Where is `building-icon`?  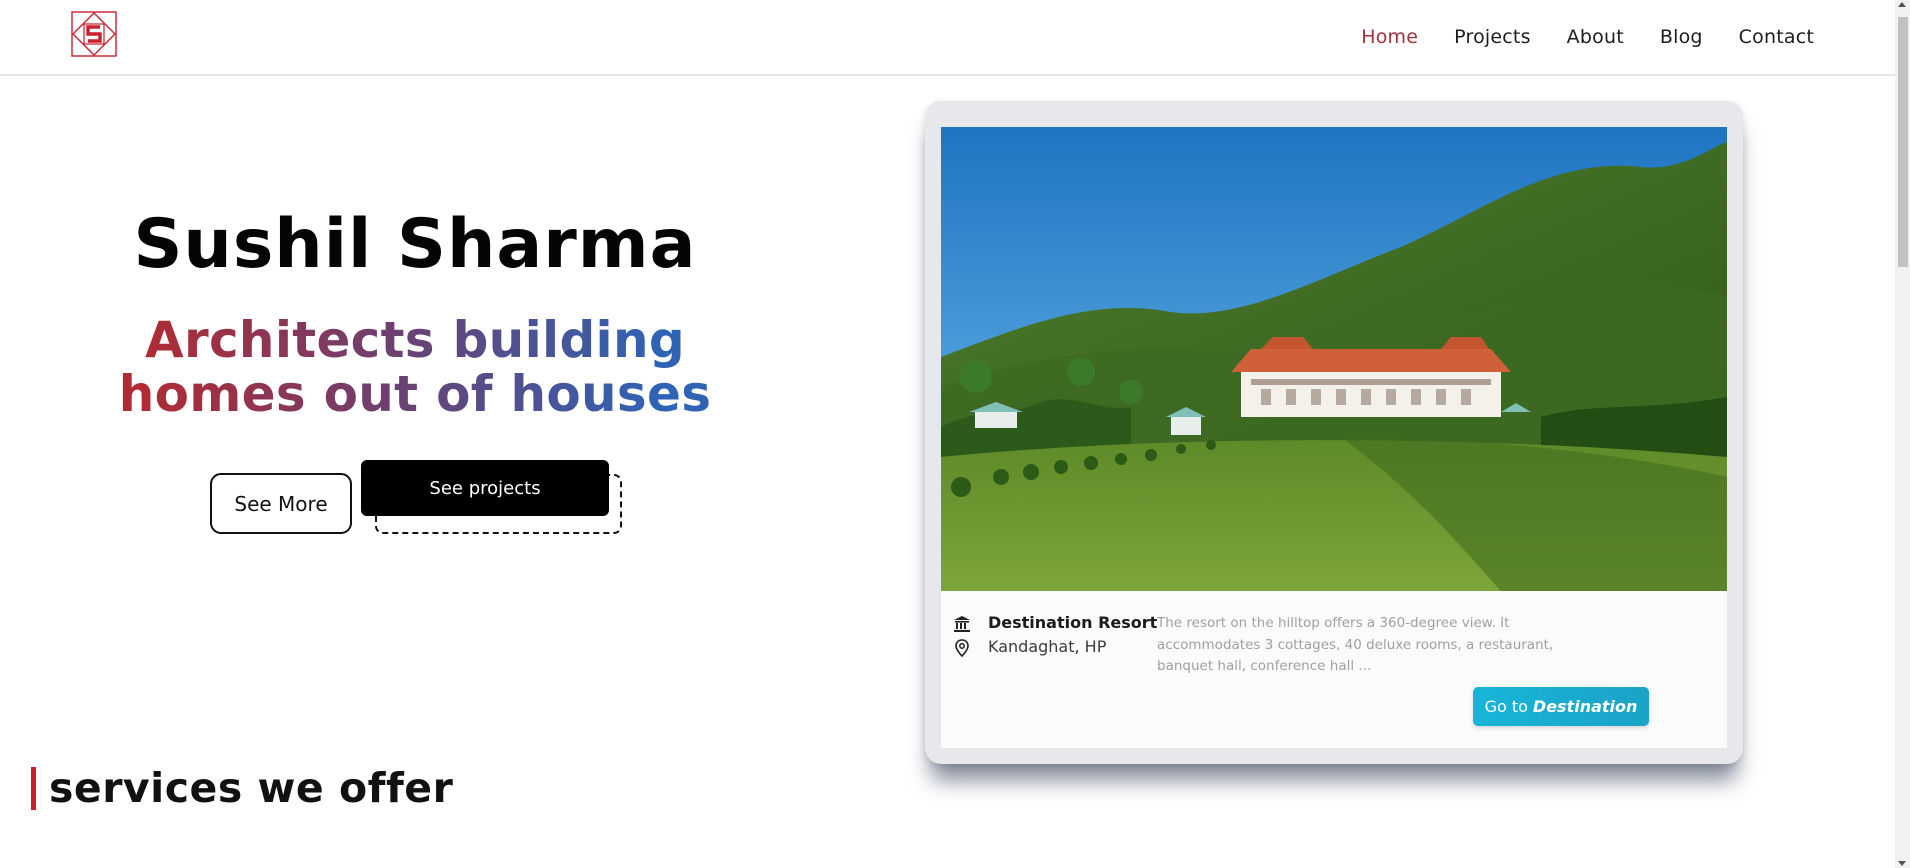 building-icon is located at coordinates (962, 624).